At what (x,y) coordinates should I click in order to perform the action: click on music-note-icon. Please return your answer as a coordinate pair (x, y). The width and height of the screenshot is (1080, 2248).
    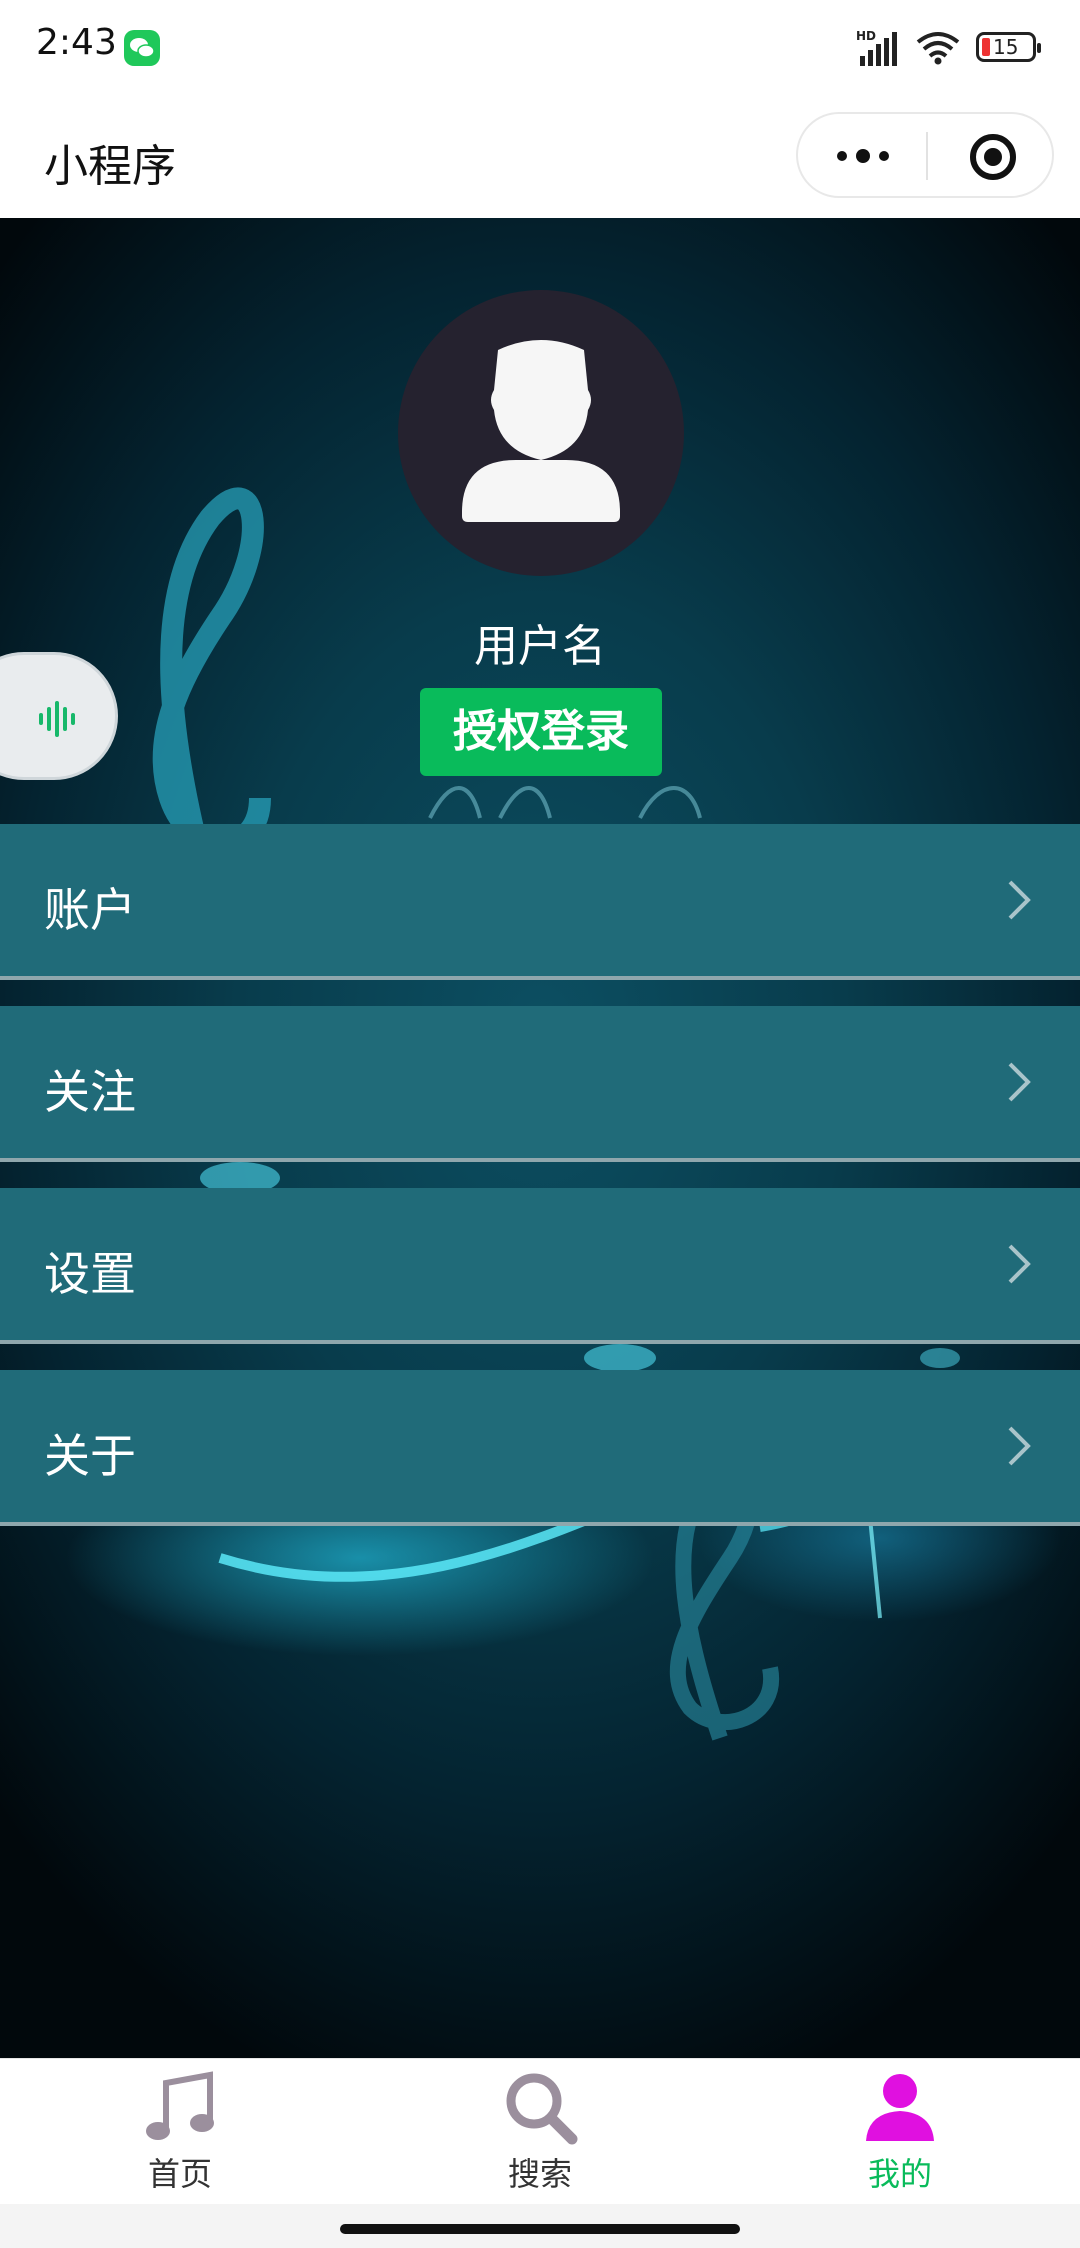
    Looking at the image, I should click on (180, 2109).